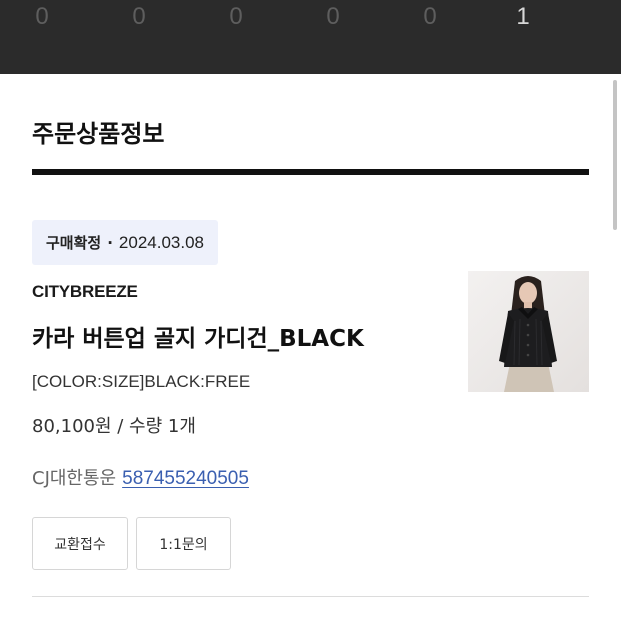 The width and height of the screenshot is (621, 621). Describe the element at coordinates (310, 172) in the screenshot. I see `section-divider` at that location.